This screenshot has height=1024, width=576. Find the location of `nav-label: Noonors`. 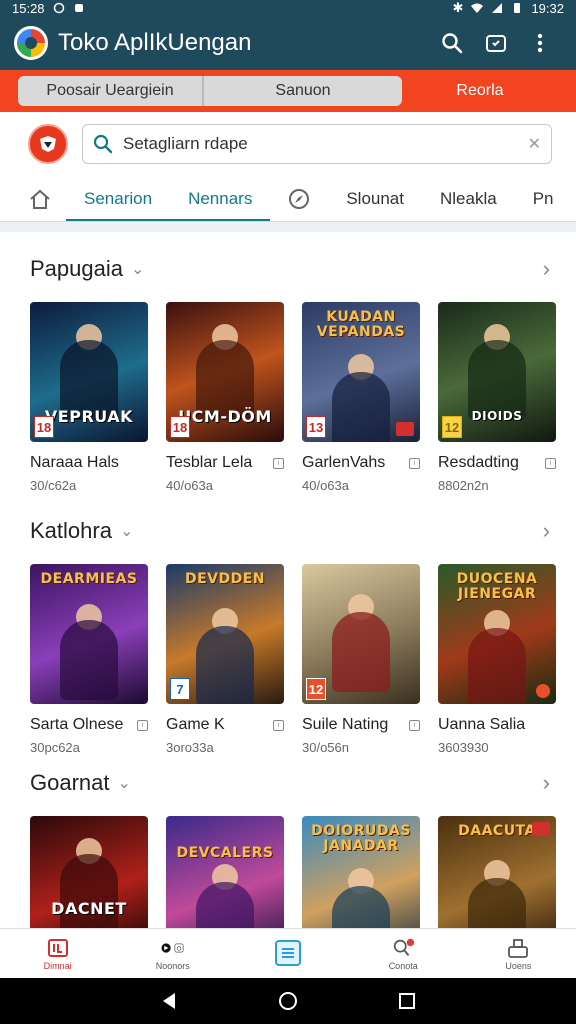

nav-label: Noonors is located at coordinates (172, 965).